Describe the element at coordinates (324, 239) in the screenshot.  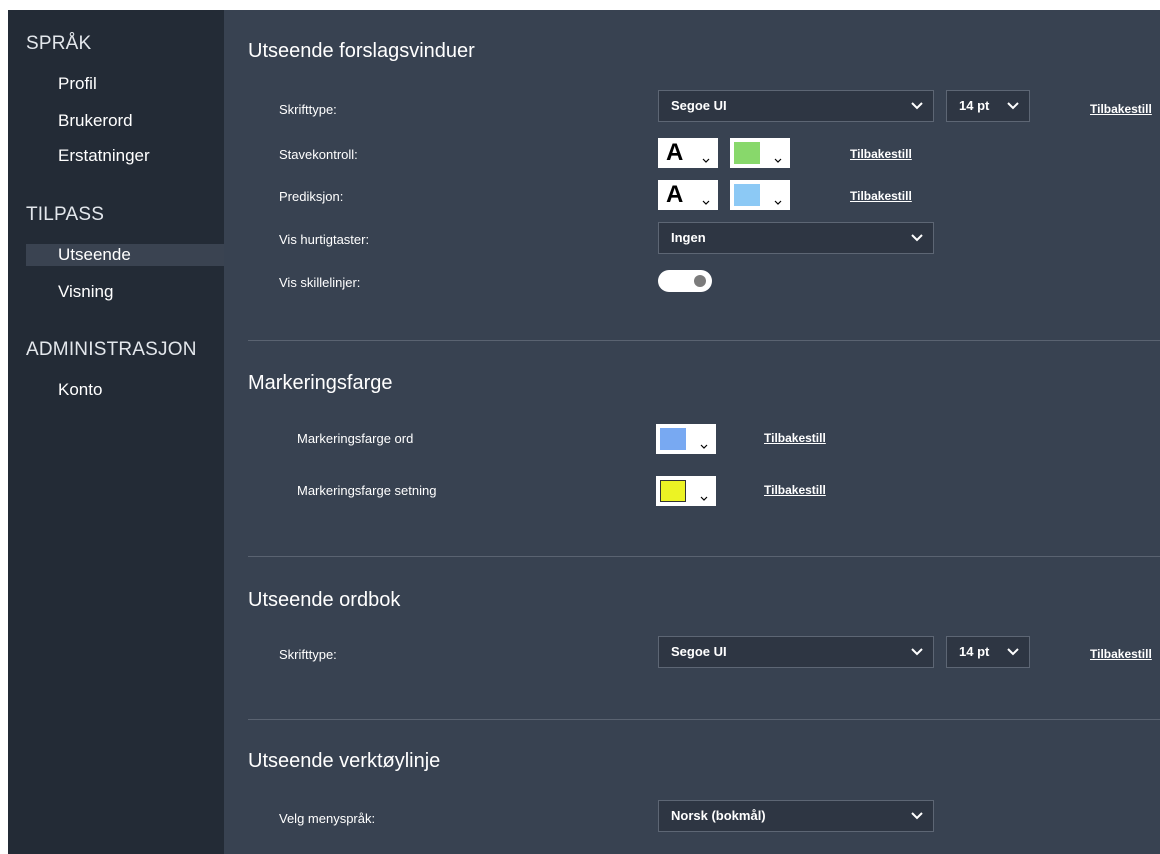
I see `hurtigtaster-label: Vis hurtigtaster:` at that location.